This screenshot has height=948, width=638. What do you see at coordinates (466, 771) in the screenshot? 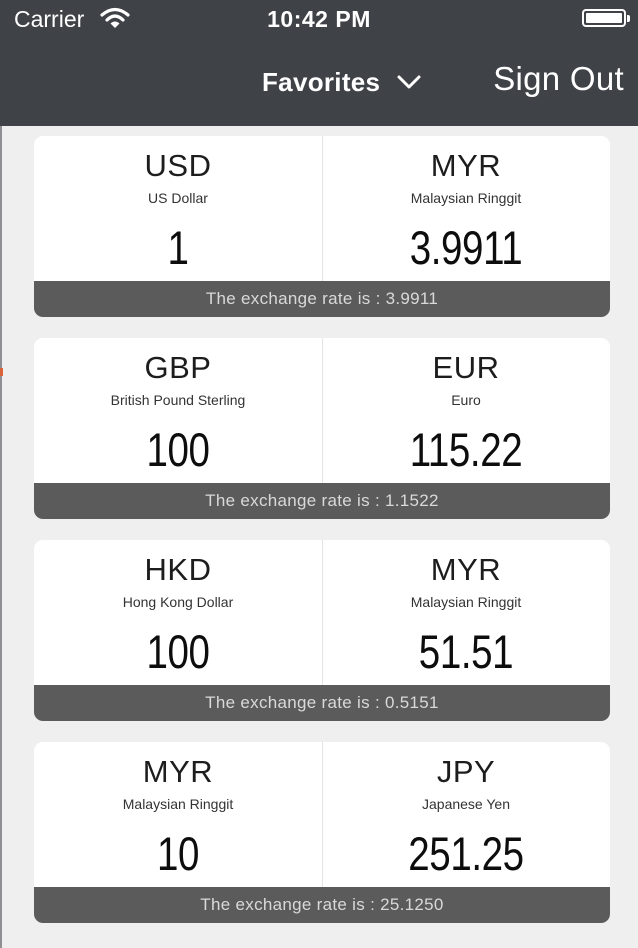
I see `currency-code: JPY` at bounding box center [466, 771].